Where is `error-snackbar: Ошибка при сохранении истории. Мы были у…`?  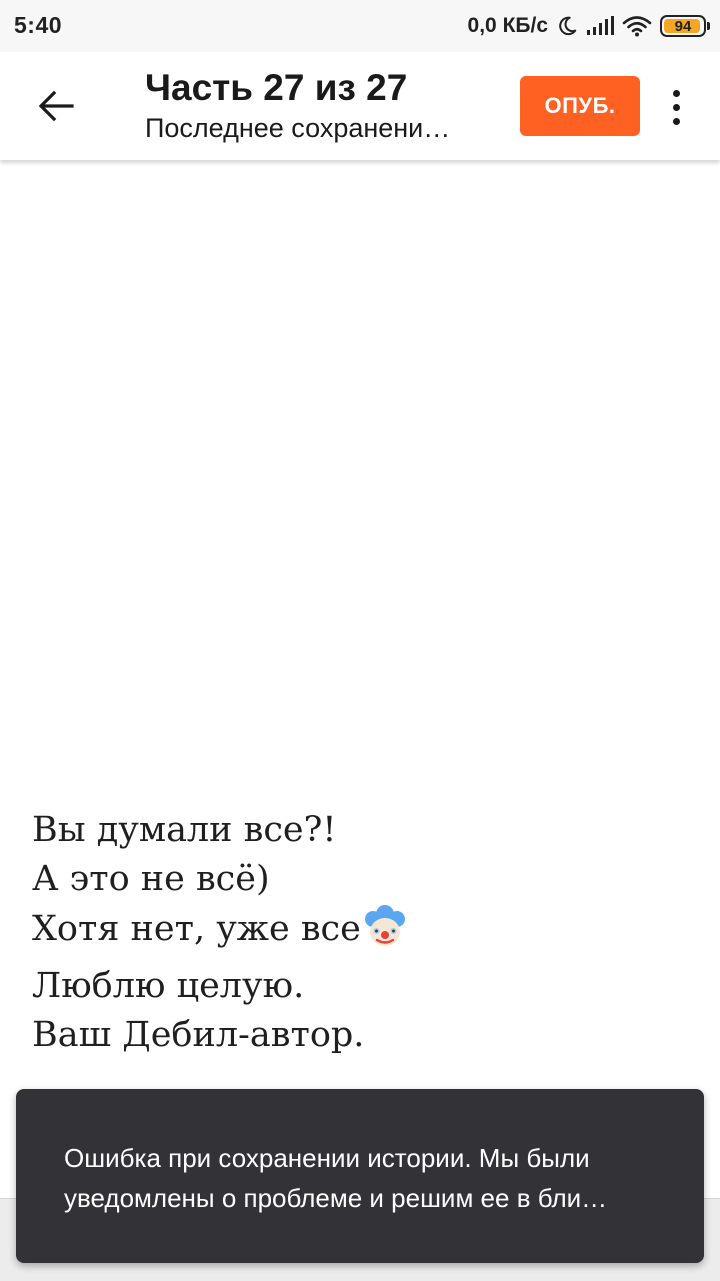
error-snackbar: Ошибка при сохранении истории. Мы были у… is located at coordinates (360, 1176).